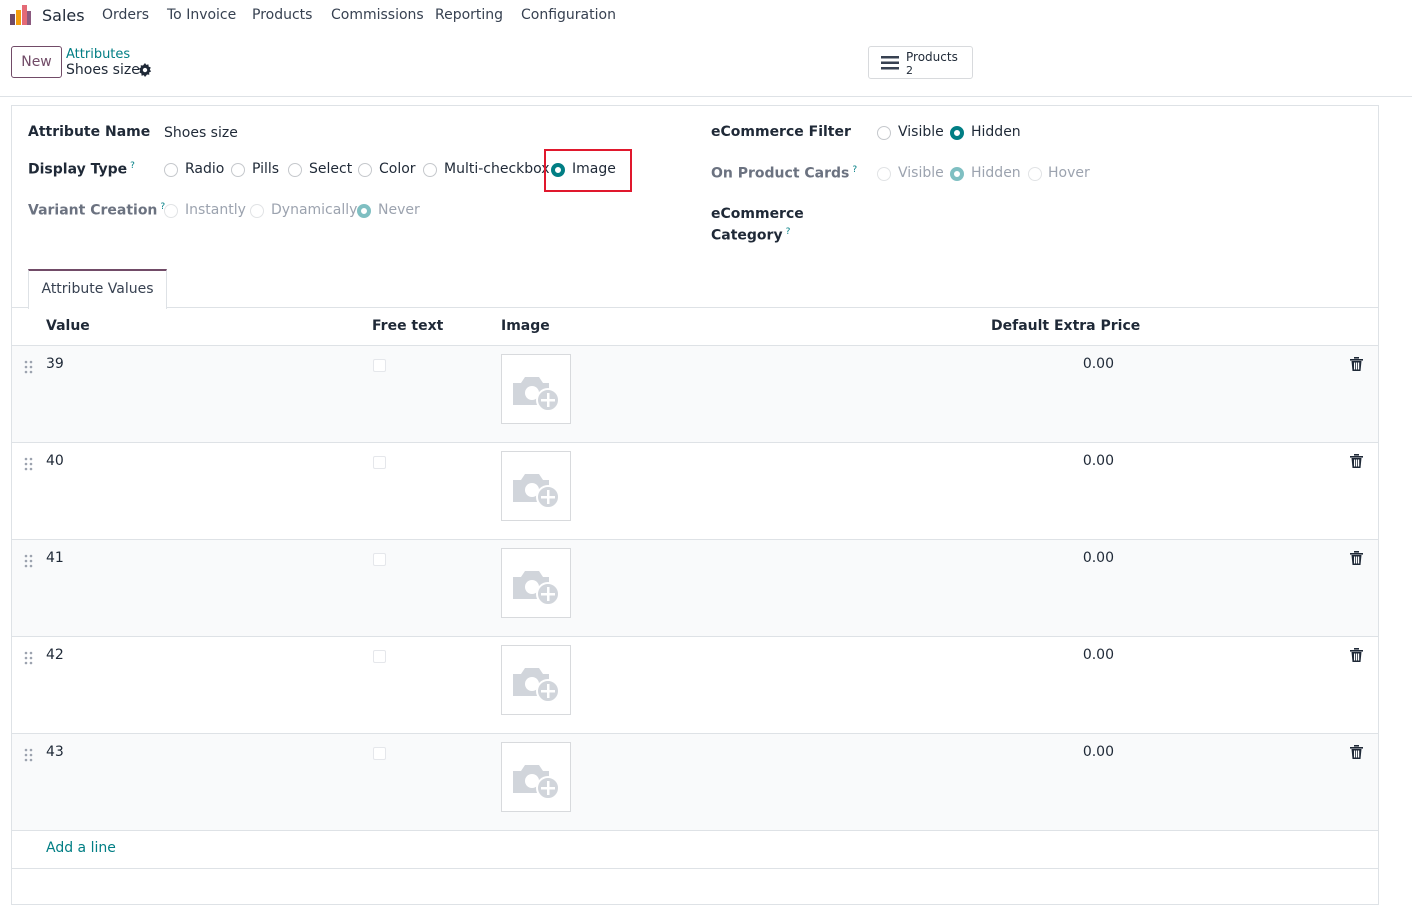  Describe the element at coordinates (265, 169) in the screenshot. I see `display-type-pills-label: Pills` at that location.